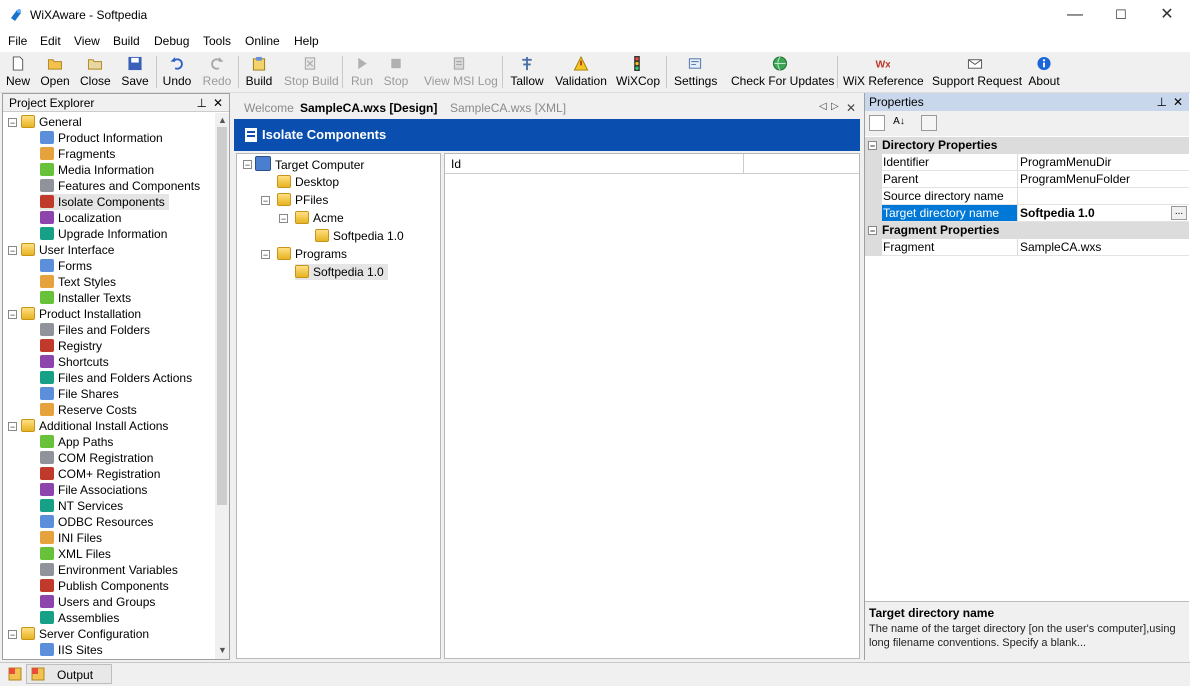 Image resolution: width=1190 pixels, height=686 pixels. I want to click on wixcop-button: WiXCop, so click(638, 72).